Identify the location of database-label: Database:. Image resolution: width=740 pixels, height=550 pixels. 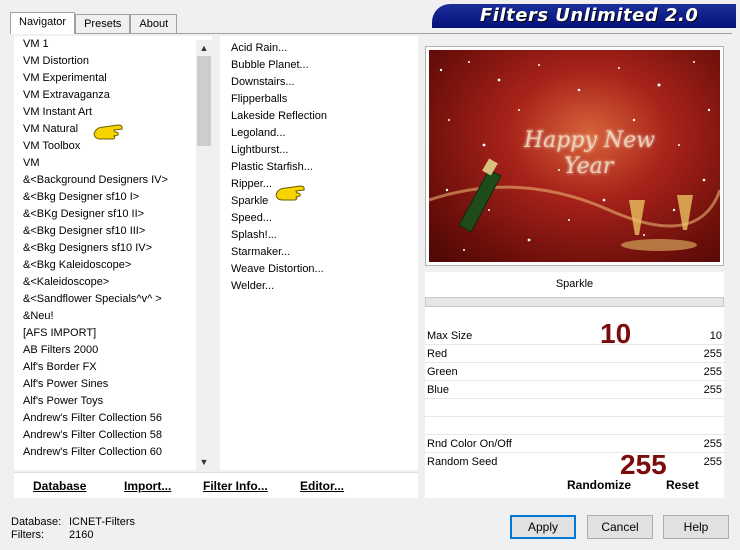
(36, 522).